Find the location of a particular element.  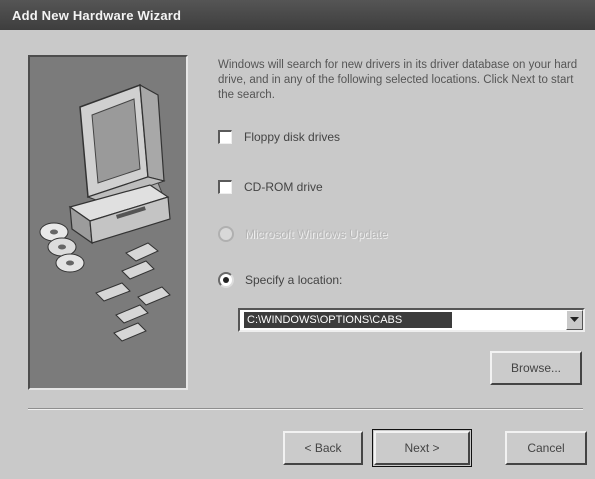

chevron-down-icon is located at coordinates (574, 319).